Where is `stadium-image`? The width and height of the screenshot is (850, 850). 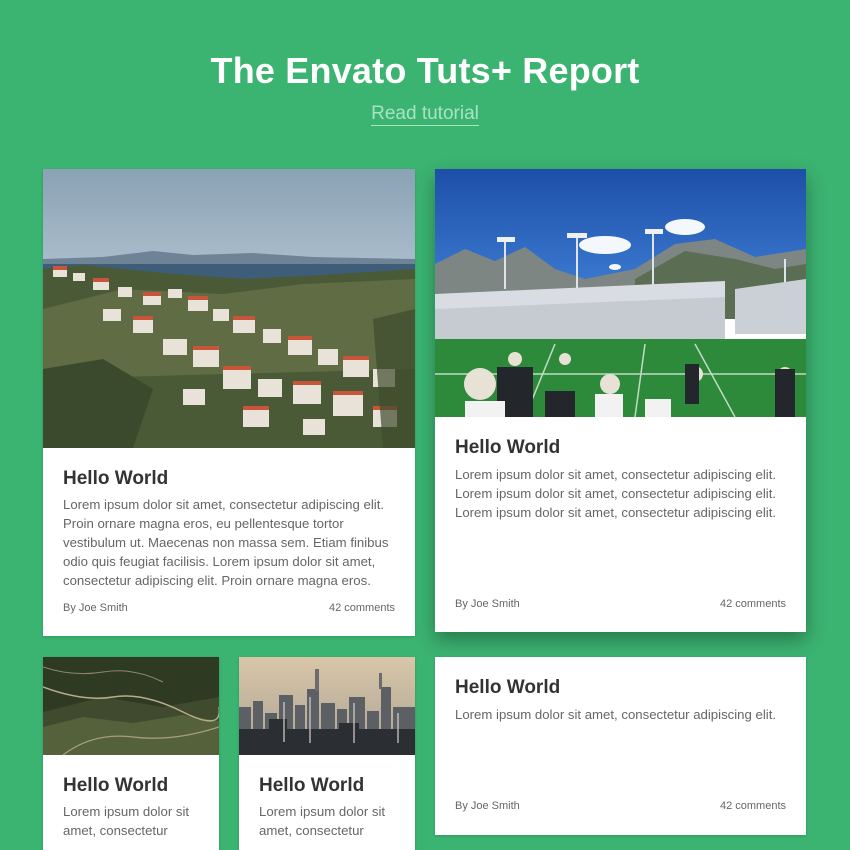 stadium-image is located at coordinates (620, 293).